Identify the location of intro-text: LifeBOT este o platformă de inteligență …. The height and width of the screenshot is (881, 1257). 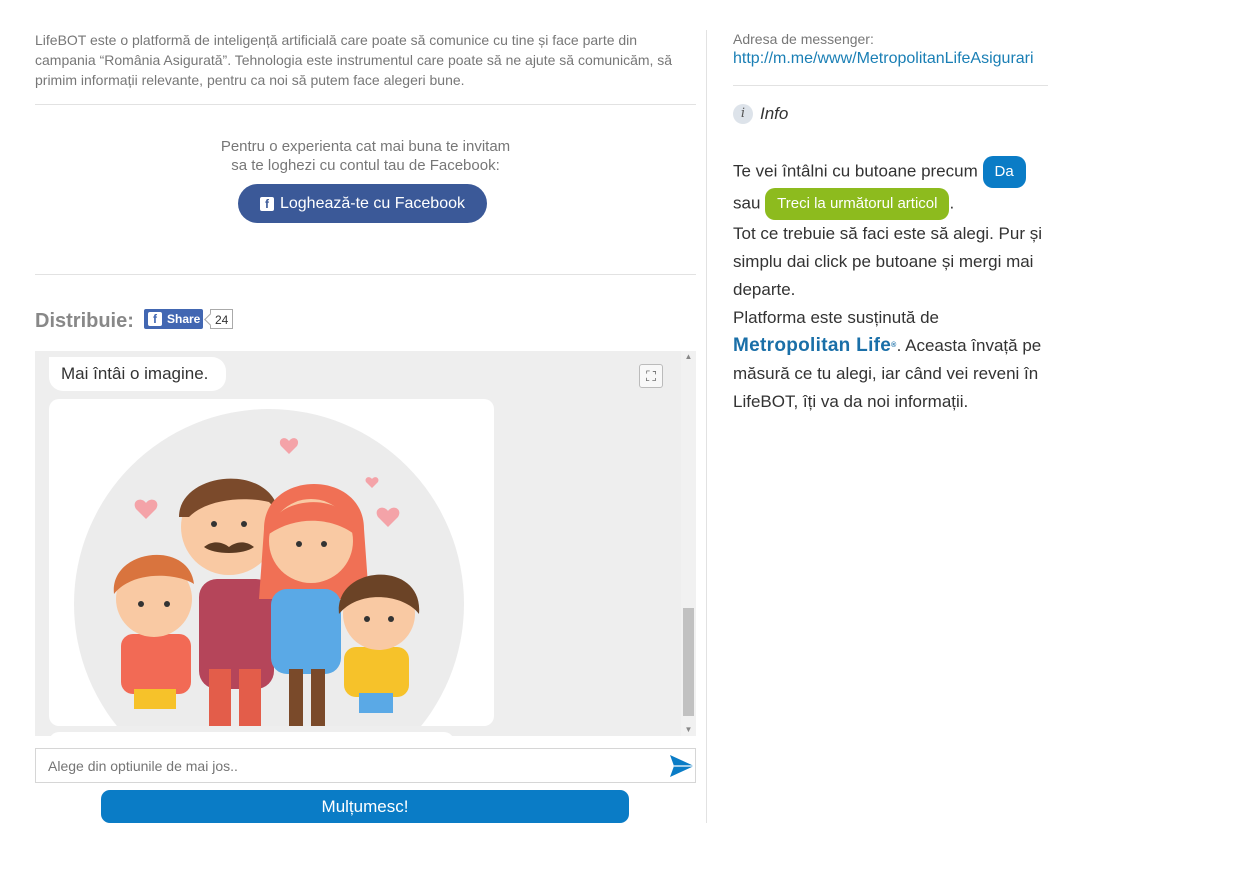
(354, 60).